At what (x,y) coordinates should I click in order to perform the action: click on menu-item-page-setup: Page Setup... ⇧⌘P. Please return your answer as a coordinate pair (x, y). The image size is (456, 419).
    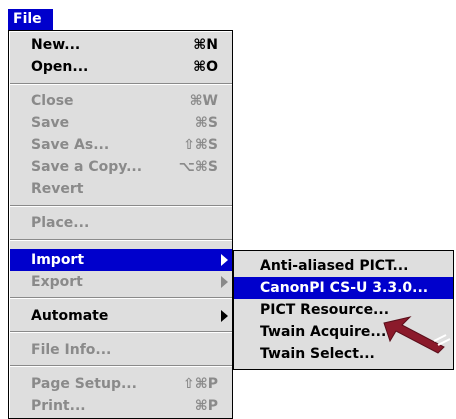
    Looking at the image, I should click on (120, 384).